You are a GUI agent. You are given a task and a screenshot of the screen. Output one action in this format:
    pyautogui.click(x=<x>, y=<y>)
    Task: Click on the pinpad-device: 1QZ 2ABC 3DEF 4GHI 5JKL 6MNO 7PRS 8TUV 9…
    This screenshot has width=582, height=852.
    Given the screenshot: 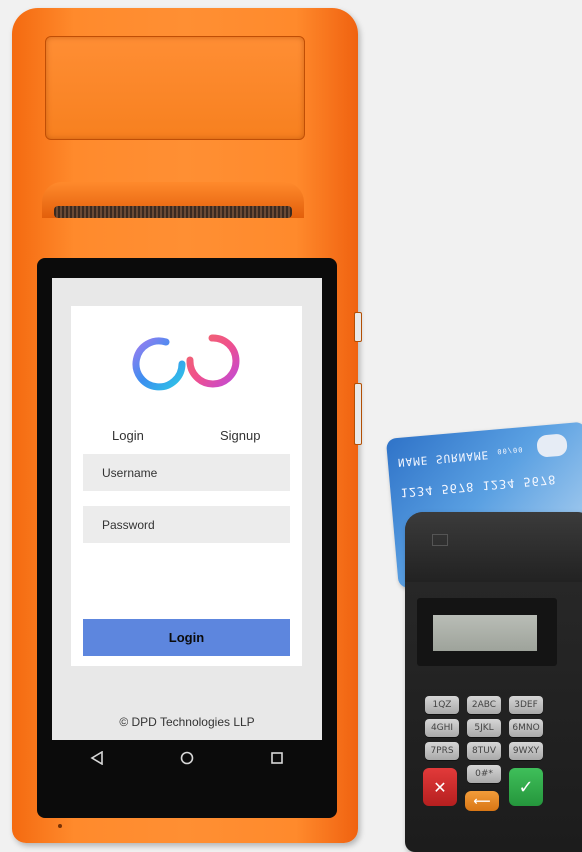 What is the action you would take?
    pyautogui.click(x=493, y=682)
    